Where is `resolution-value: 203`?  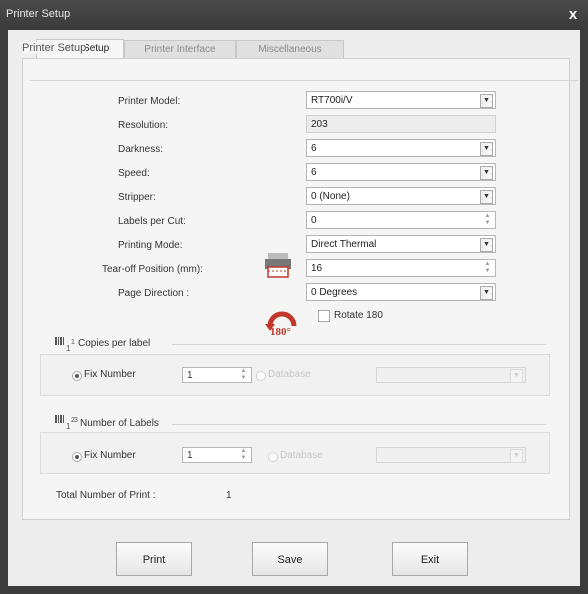
resolution-value: 203 is located at coordinates (319, 124).